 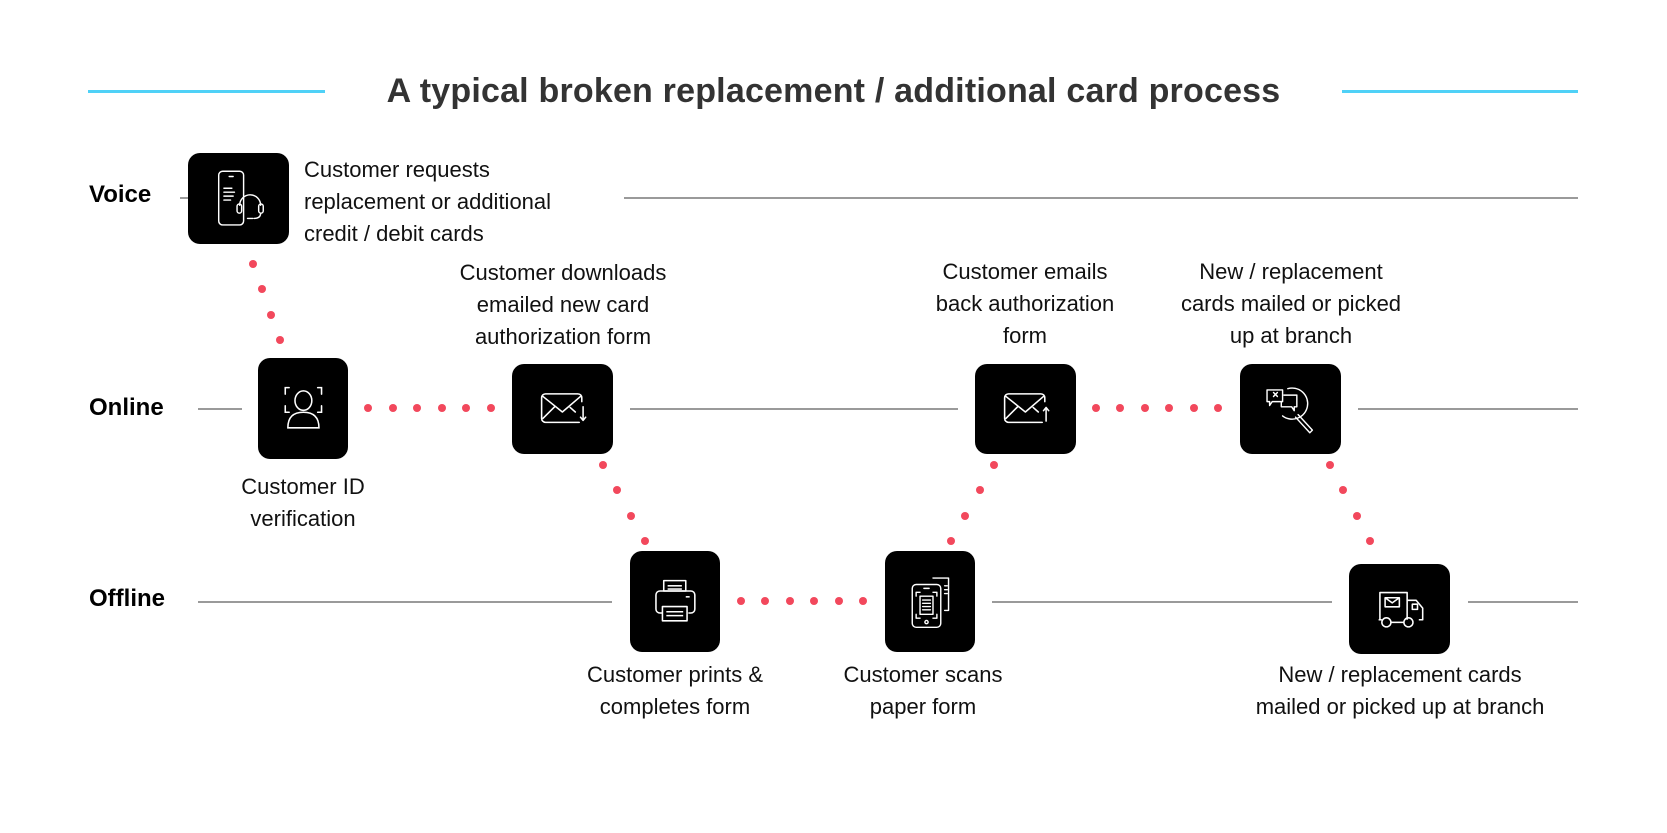 I want to click on label-line: cards mailed or picked, so click(x=1291, y=303).